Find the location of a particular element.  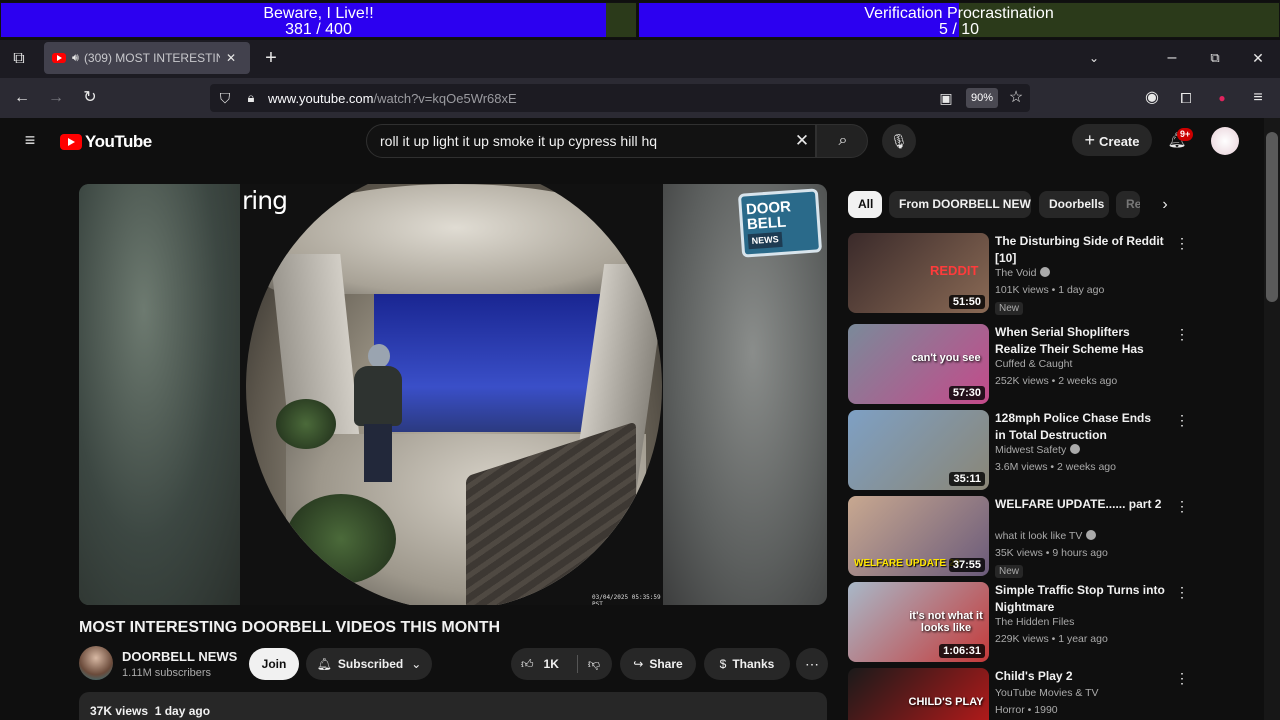

chip-1: From DOORBELL NEWS is located at coordinates (960, 204).